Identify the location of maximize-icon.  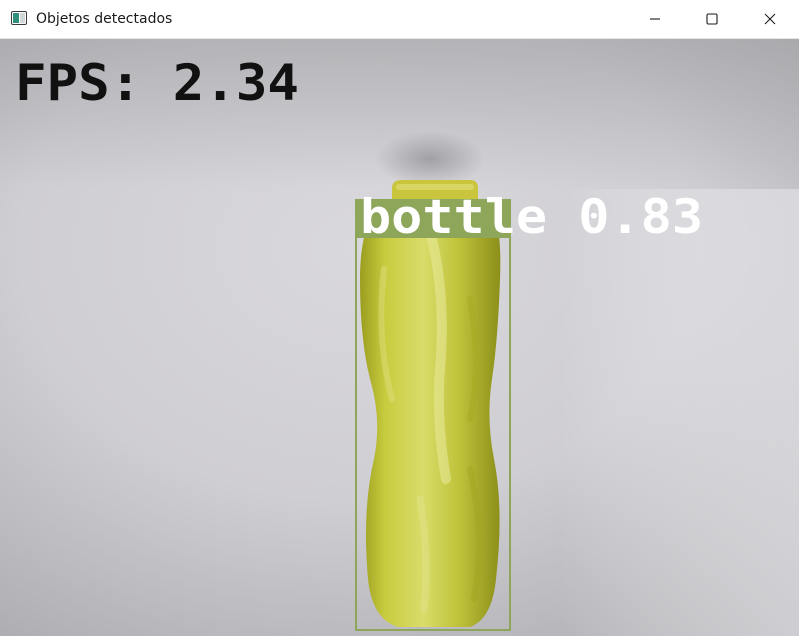
(712, 19).